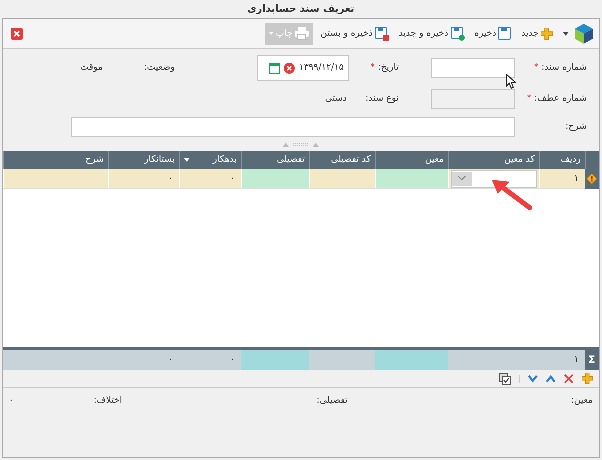 This screenshot has width=602, height=460. What do you see at coordinates (562, 179) in the screenshot?
I see `table-cell: ۱` at bounding box center [562, 179].